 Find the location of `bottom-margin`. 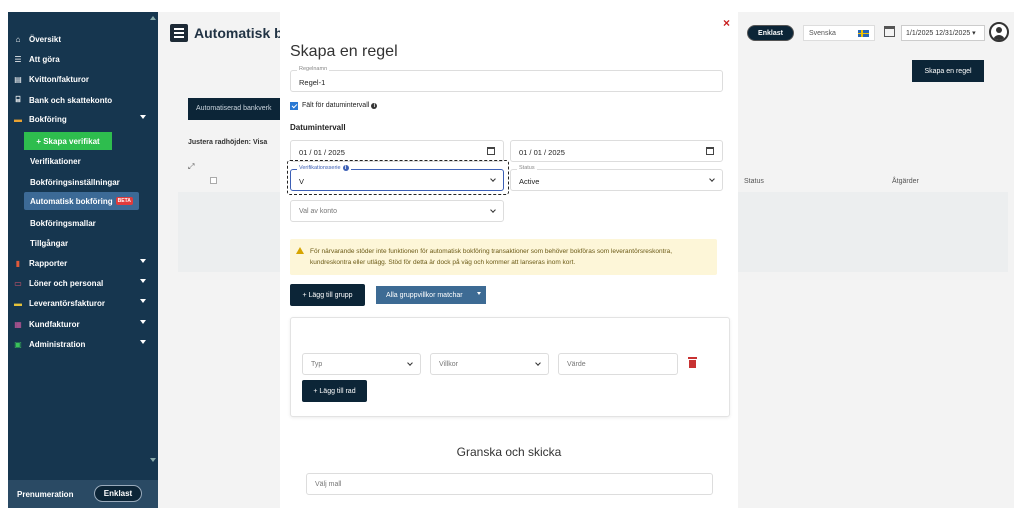

bottom-margin is located at coordinates (512, 514).